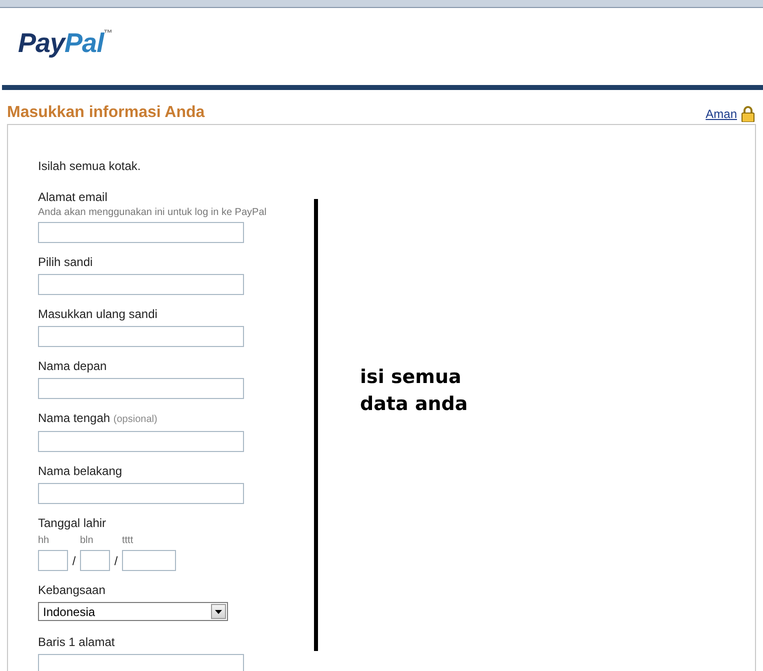  Describe the element at coordinates (73, 523) in the screenshot. I see `field-label: Tanggal lahir` at that location.